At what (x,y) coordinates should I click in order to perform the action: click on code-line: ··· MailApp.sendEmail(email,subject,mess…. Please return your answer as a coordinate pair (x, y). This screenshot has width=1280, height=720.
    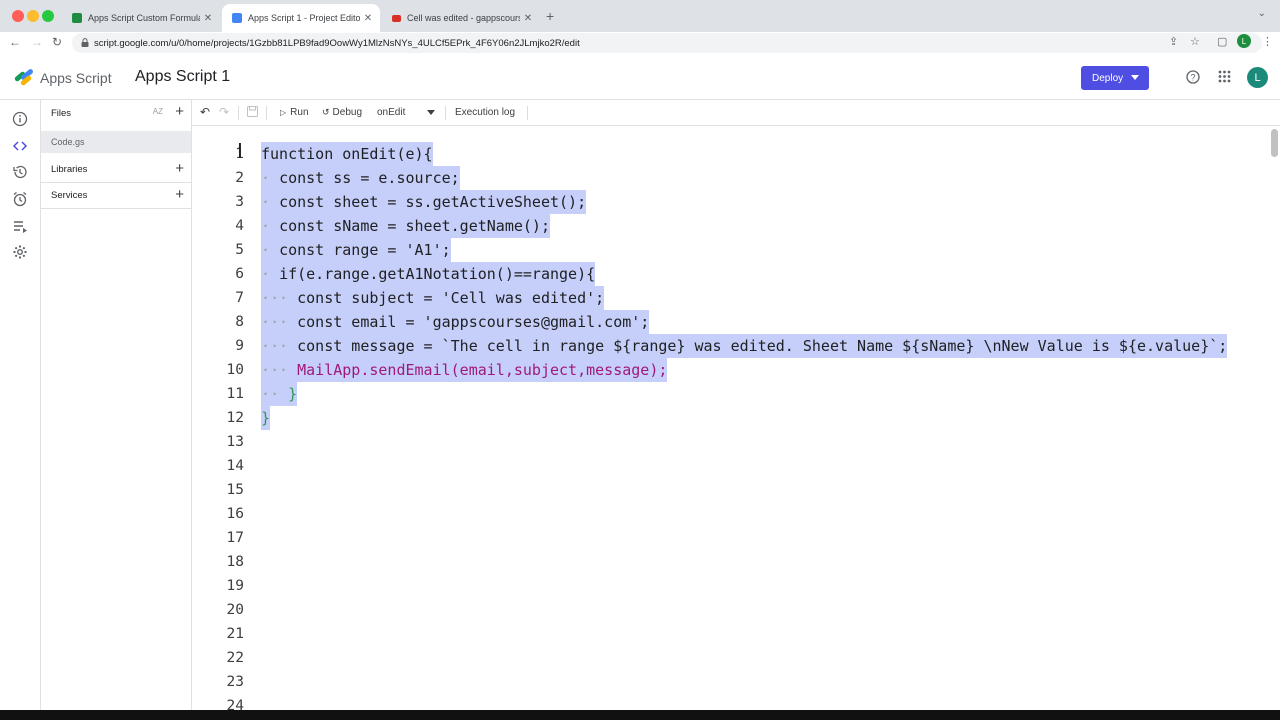
    Looking at the image, I should click on (464, 370).